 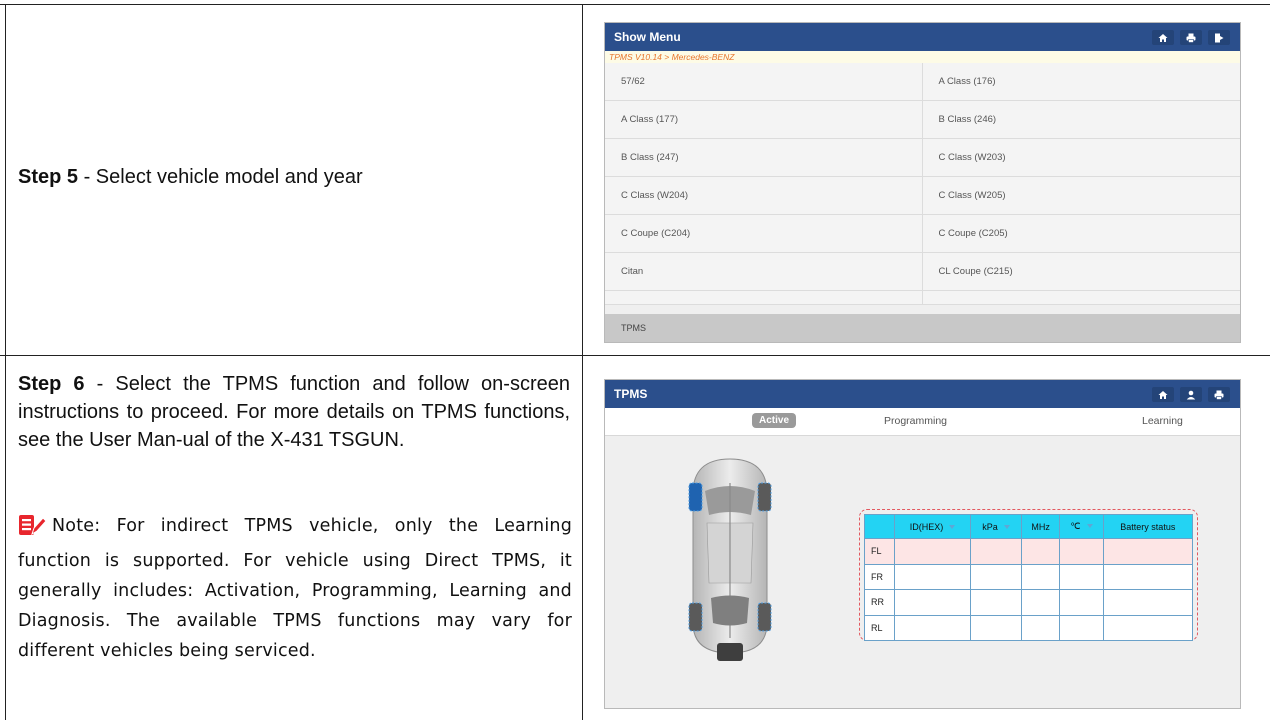 What do you see at coordinates (996, 526) in the screenshot?
I see `header-kpa: kPa` at bounding box center [996, 526].